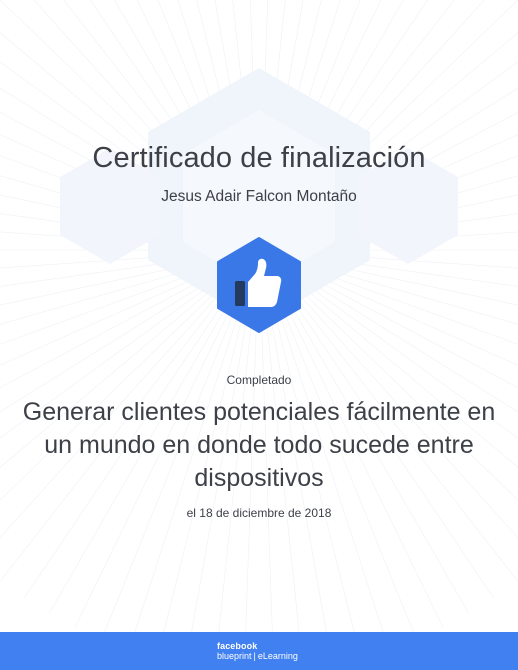  I want to click on footer-brand: facebook, so click(237, 646).